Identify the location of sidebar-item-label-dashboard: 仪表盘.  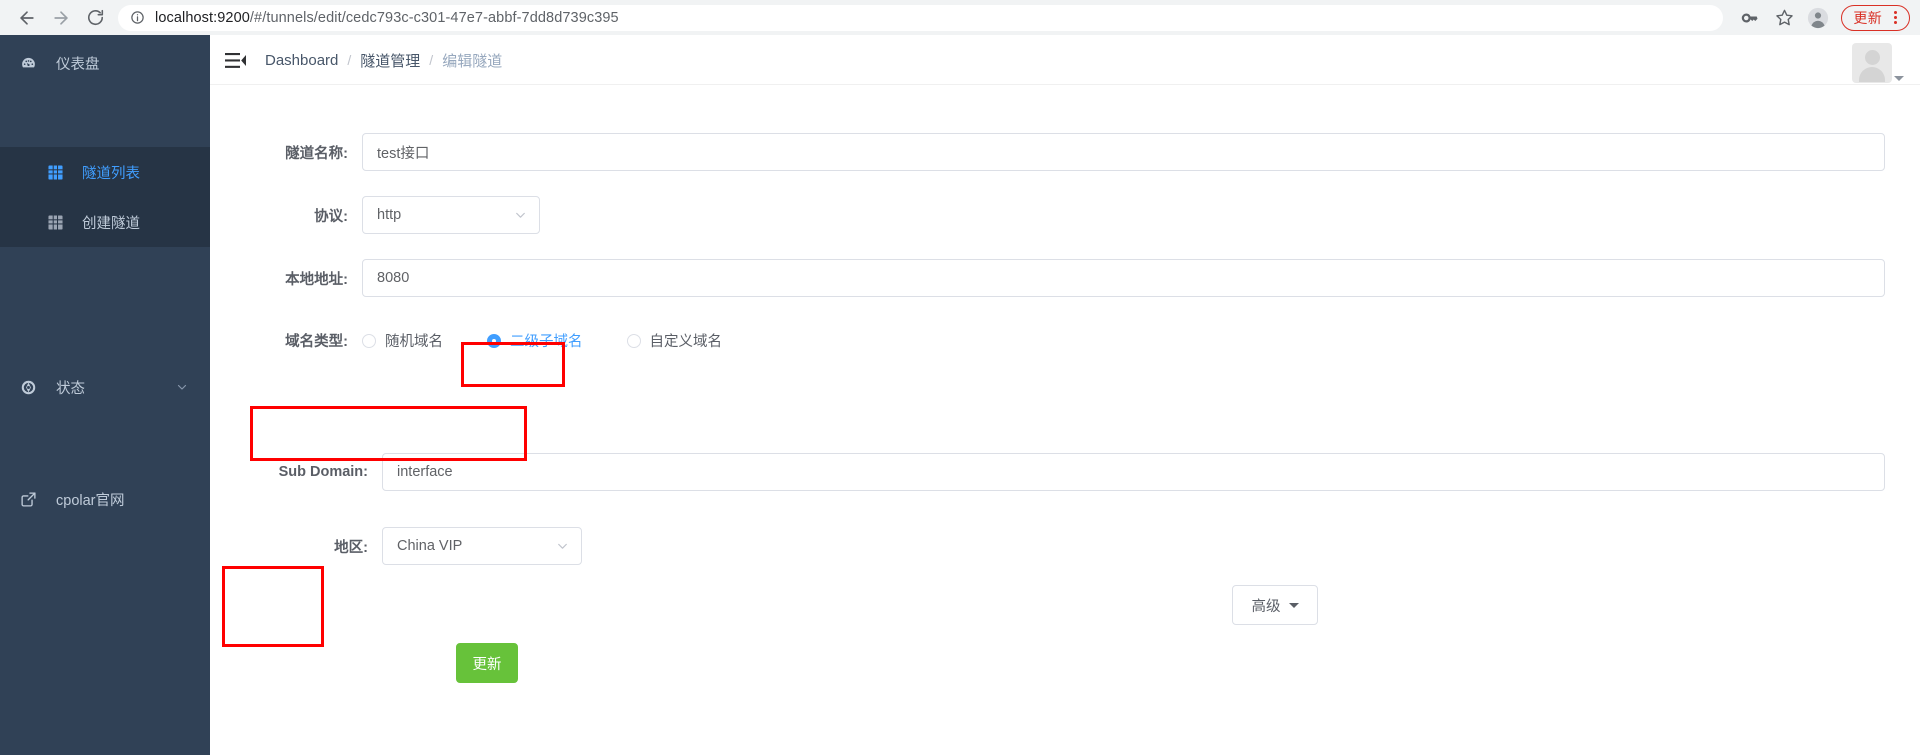
(78, 64).